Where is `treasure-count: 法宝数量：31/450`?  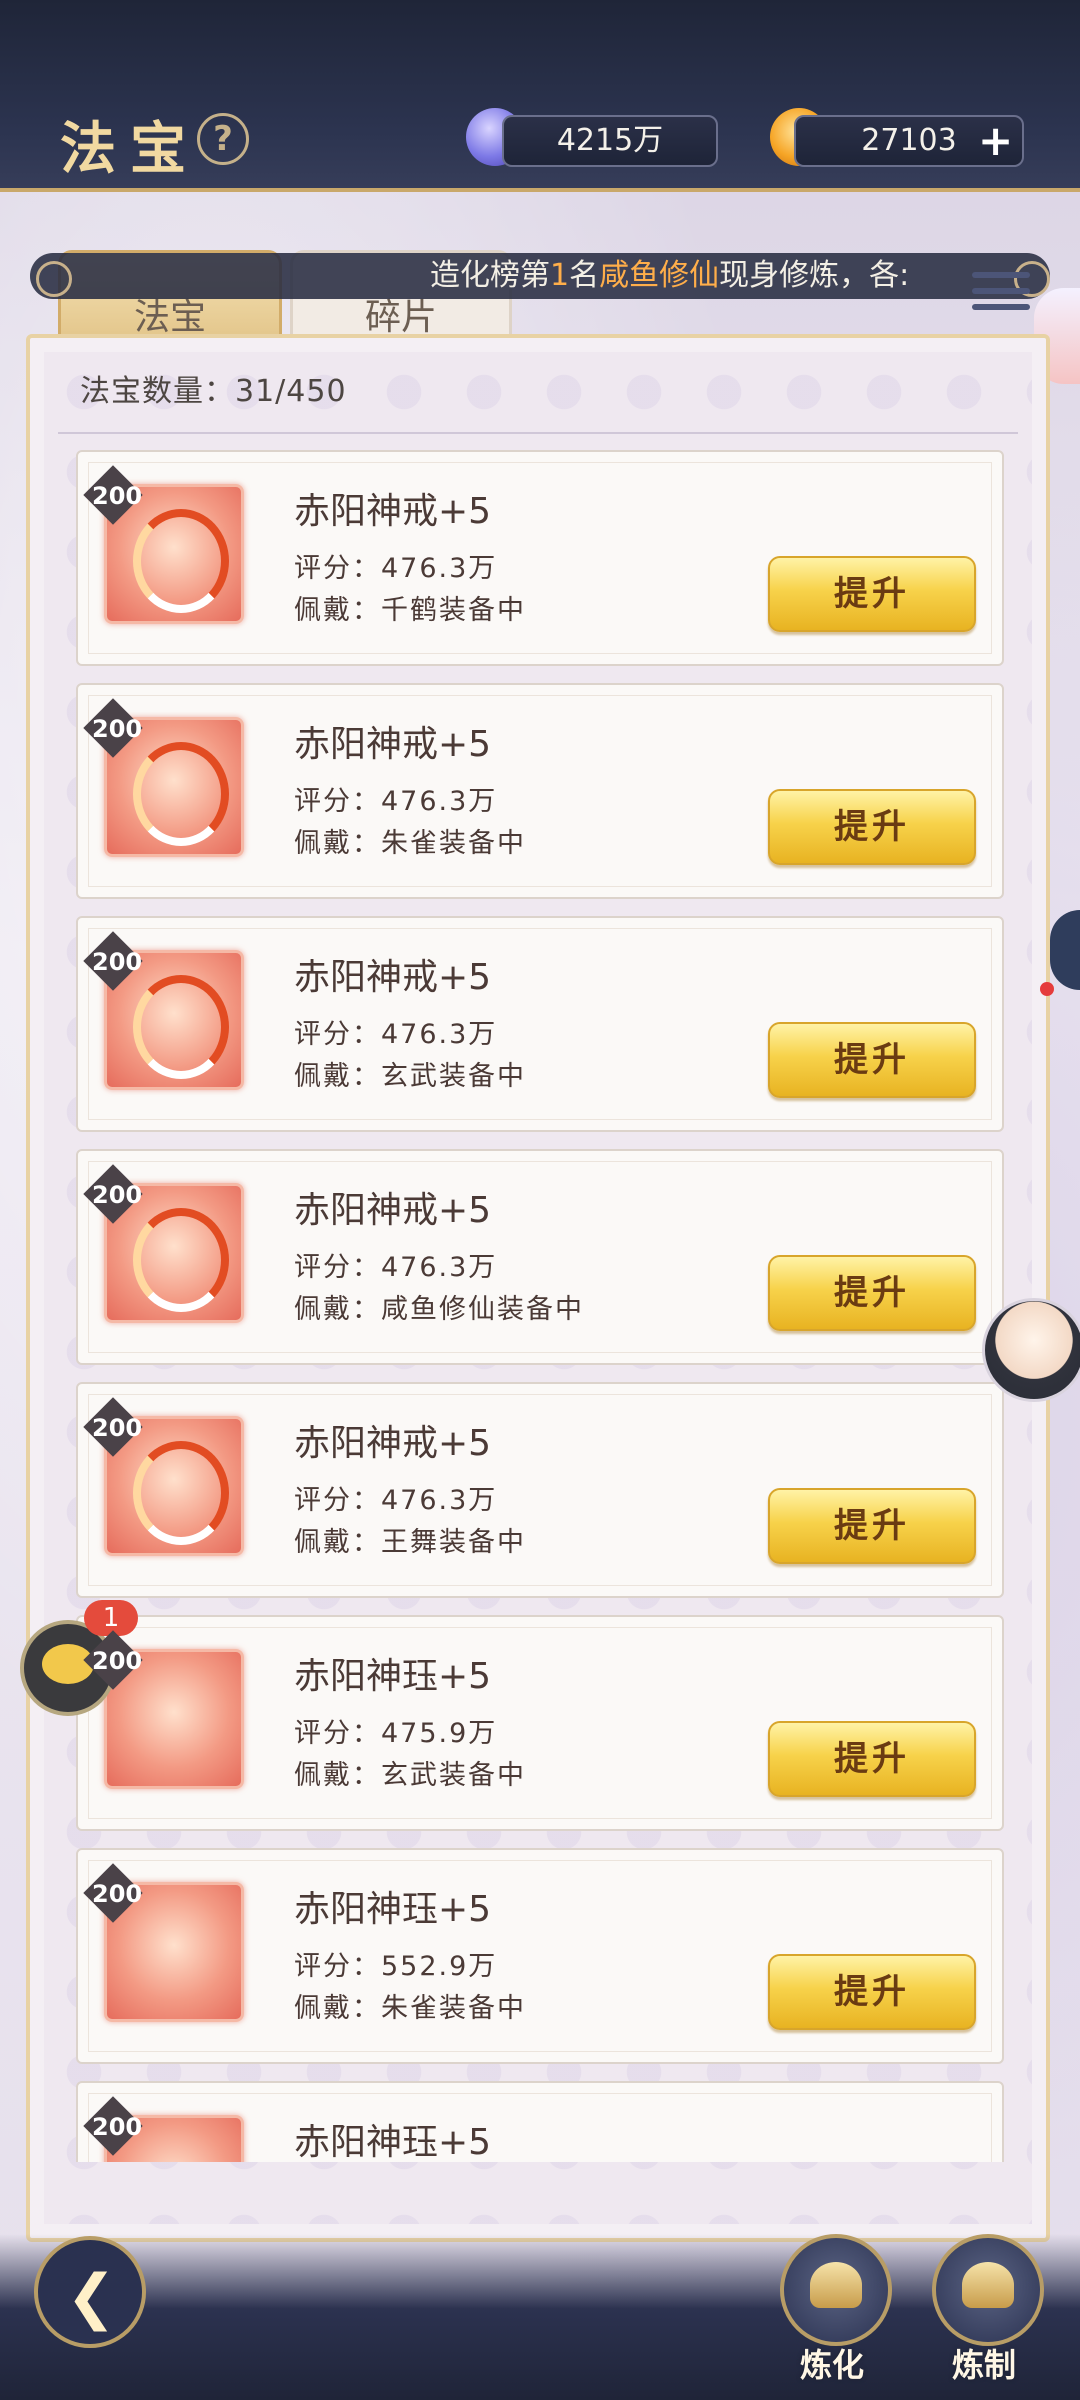 treasure-count: 法宝数量：31/450 is located at coordinates (213, 391).